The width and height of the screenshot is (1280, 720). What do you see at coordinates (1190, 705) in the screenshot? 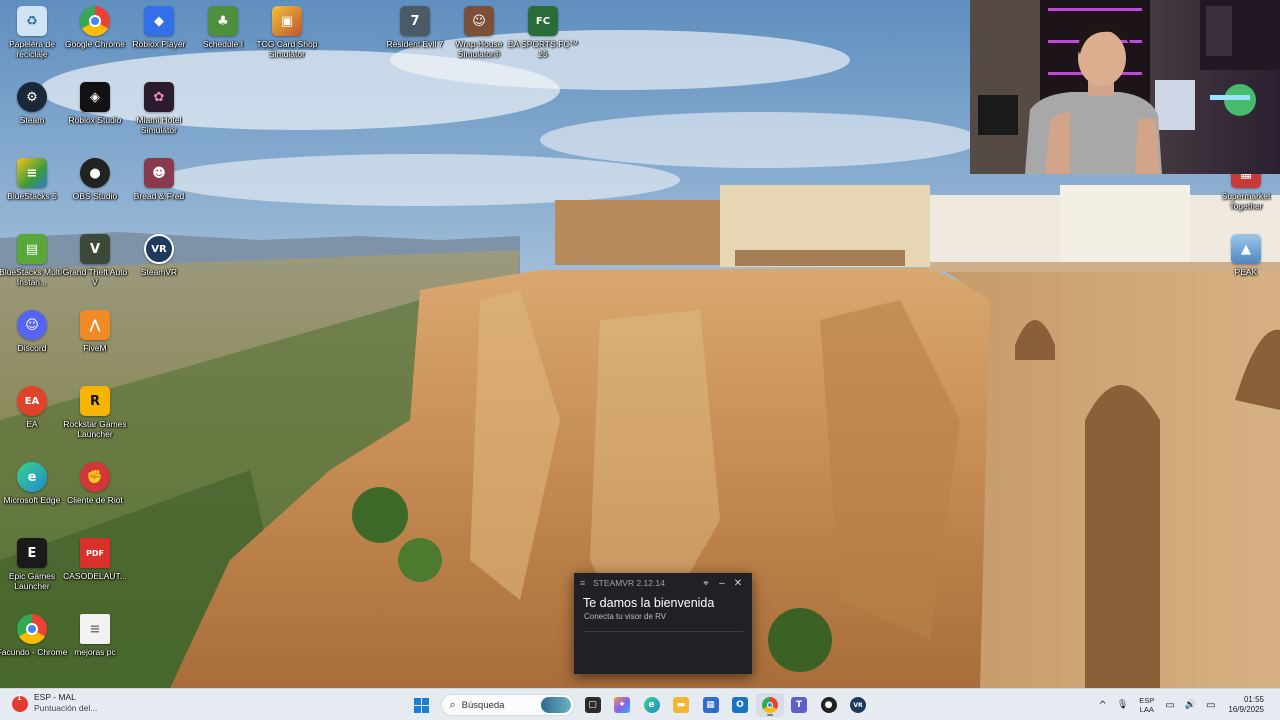
I see `volume-icon: 🔊` at bounding box center [1190, 705].